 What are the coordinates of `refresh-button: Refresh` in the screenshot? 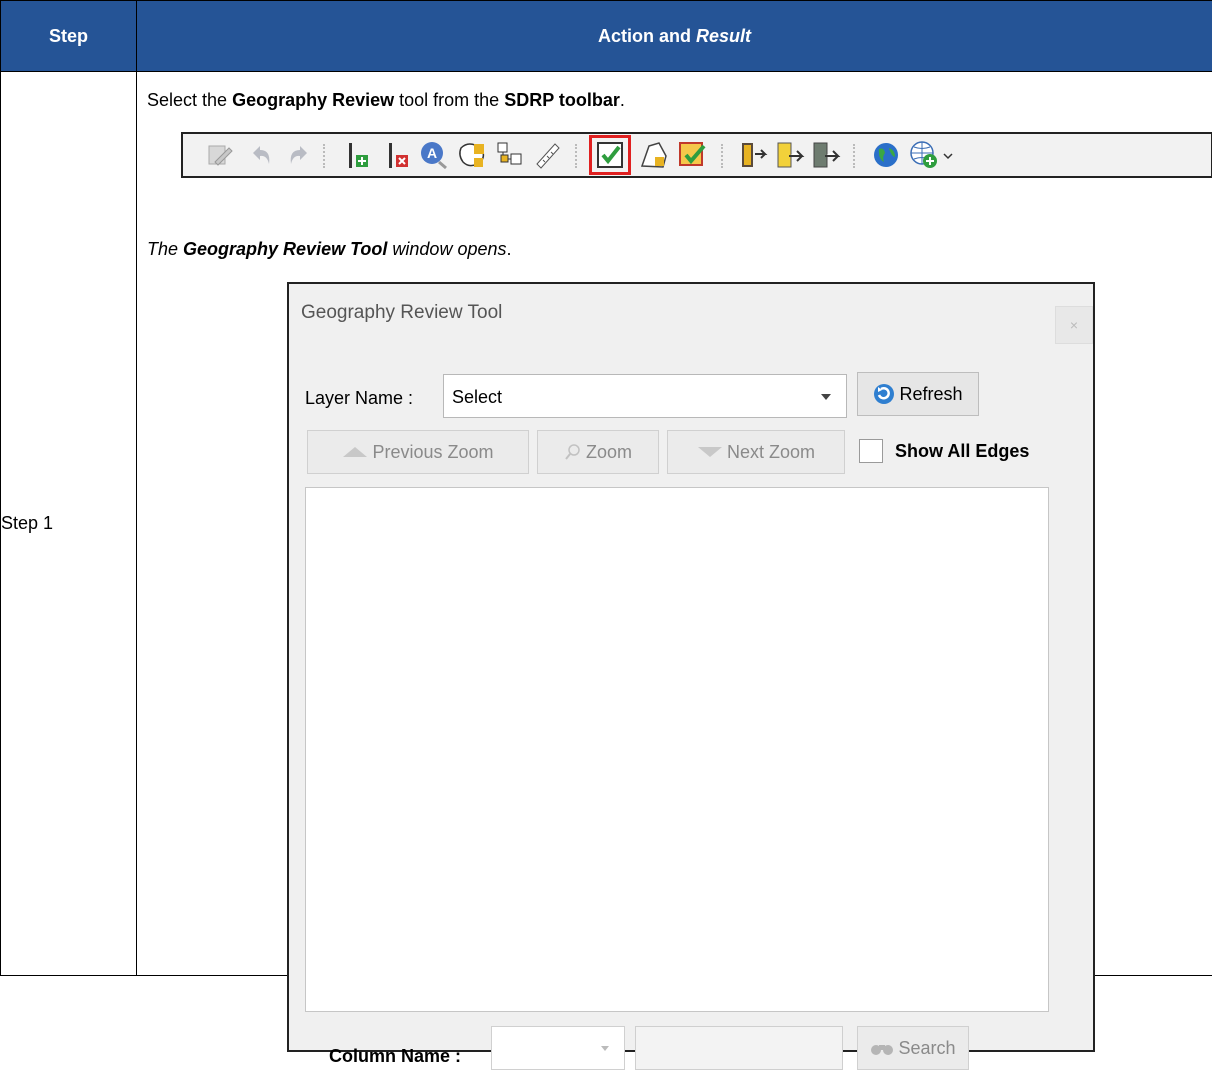 It's located at (918, 394).